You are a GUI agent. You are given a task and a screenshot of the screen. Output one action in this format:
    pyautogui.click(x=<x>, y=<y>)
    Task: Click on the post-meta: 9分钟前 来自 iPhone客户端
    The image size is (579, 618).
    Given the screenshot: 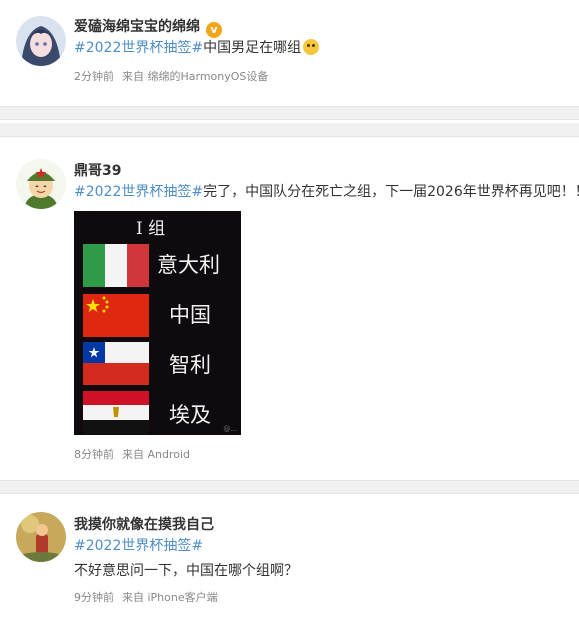 What is the action you would take?
    pyautogui.click(x=146, y=597)
    